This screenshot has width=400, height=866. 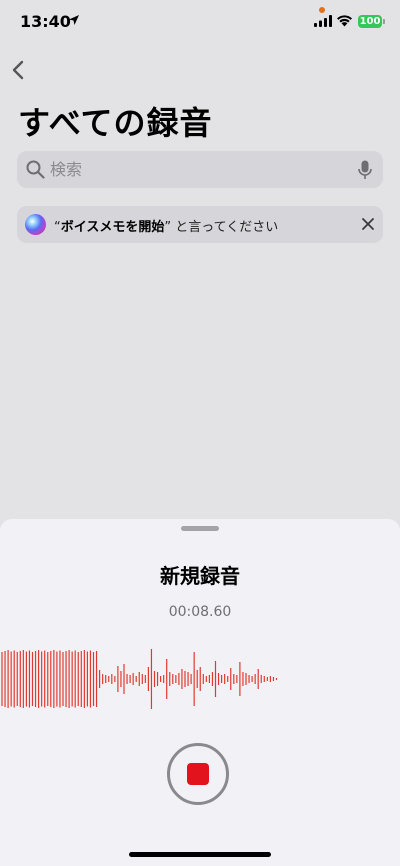 I want to click on siri-suggestion-banner: “ボイスメモを開始” と言ってください, so click(x=200, y=224).